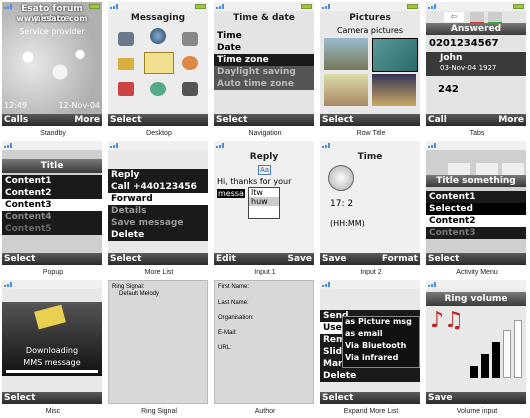 The image size is (530, 418). What do you see at coordinates (370, 203) in the screenshot?
I see `screen: Time 17: 2 (HH:MM) Save Format` at bounding box center [370, 203].